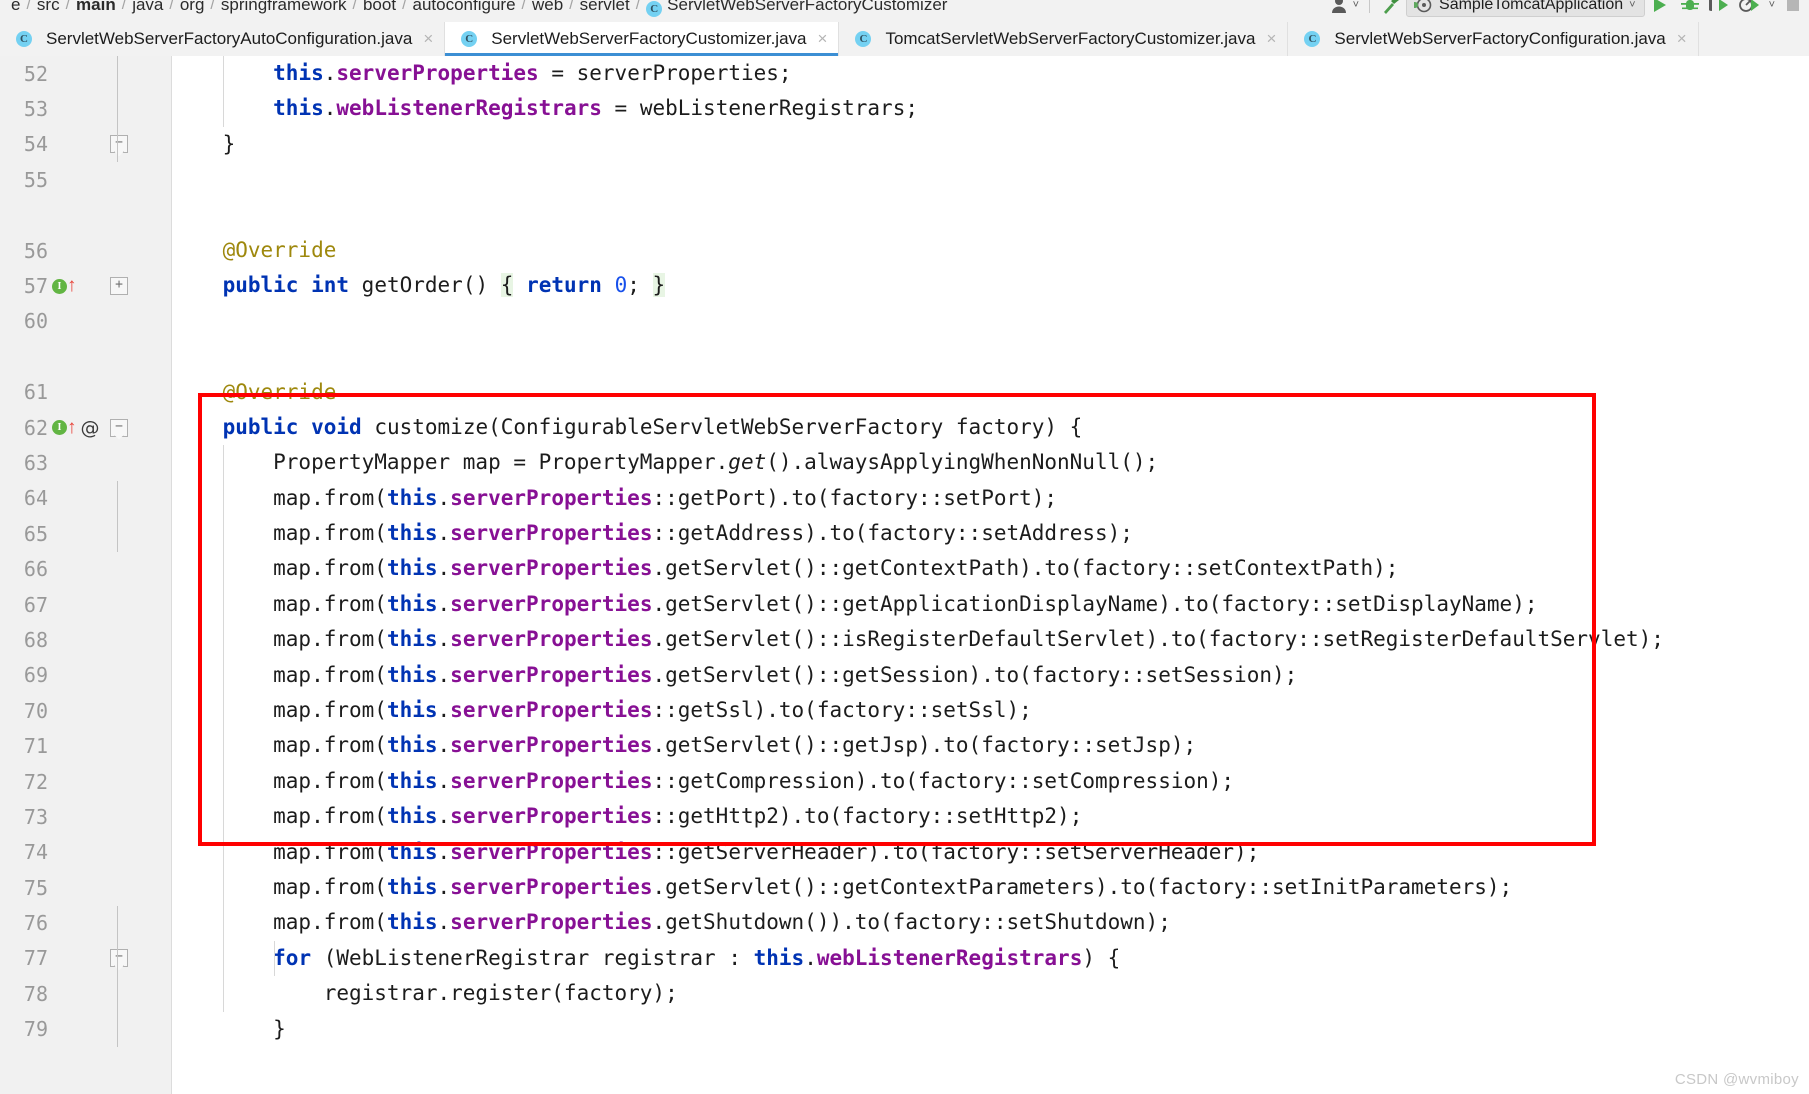 The height and width of the screenshot is (1094, 1809). What do you see at coordinates (85, 285) in the screenshot?
I see `gutter-row: 57 I ↑ +` at bounding box center [85, 285].